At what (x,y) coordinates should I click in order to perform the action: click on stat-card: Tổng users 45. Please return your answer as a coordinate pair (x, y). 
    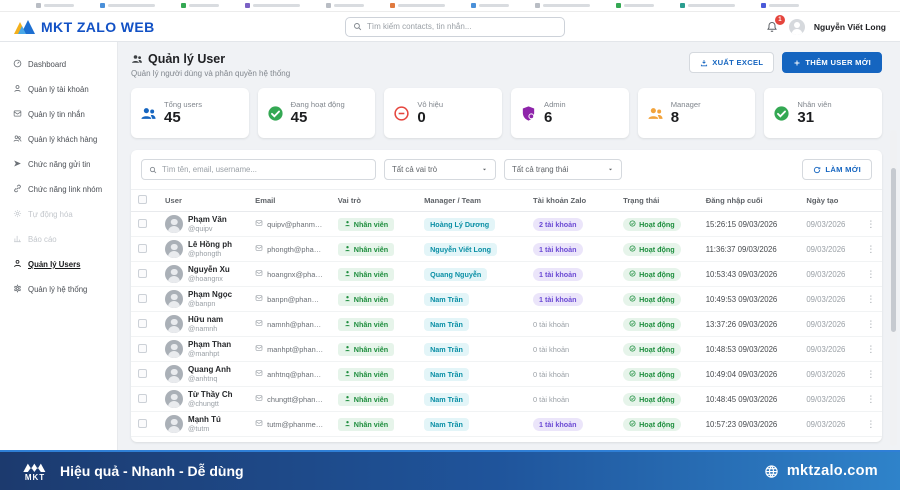
    Looking at the image, I should click on (190, 113).